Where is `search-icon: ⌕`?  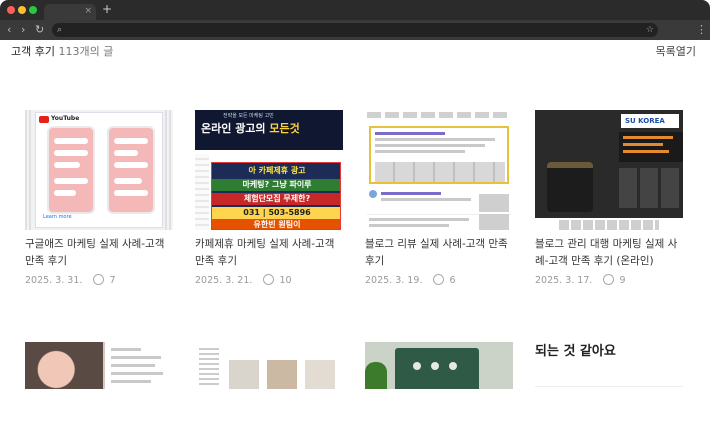
search-icon: ⌕ is located at coordinates (60, 30).